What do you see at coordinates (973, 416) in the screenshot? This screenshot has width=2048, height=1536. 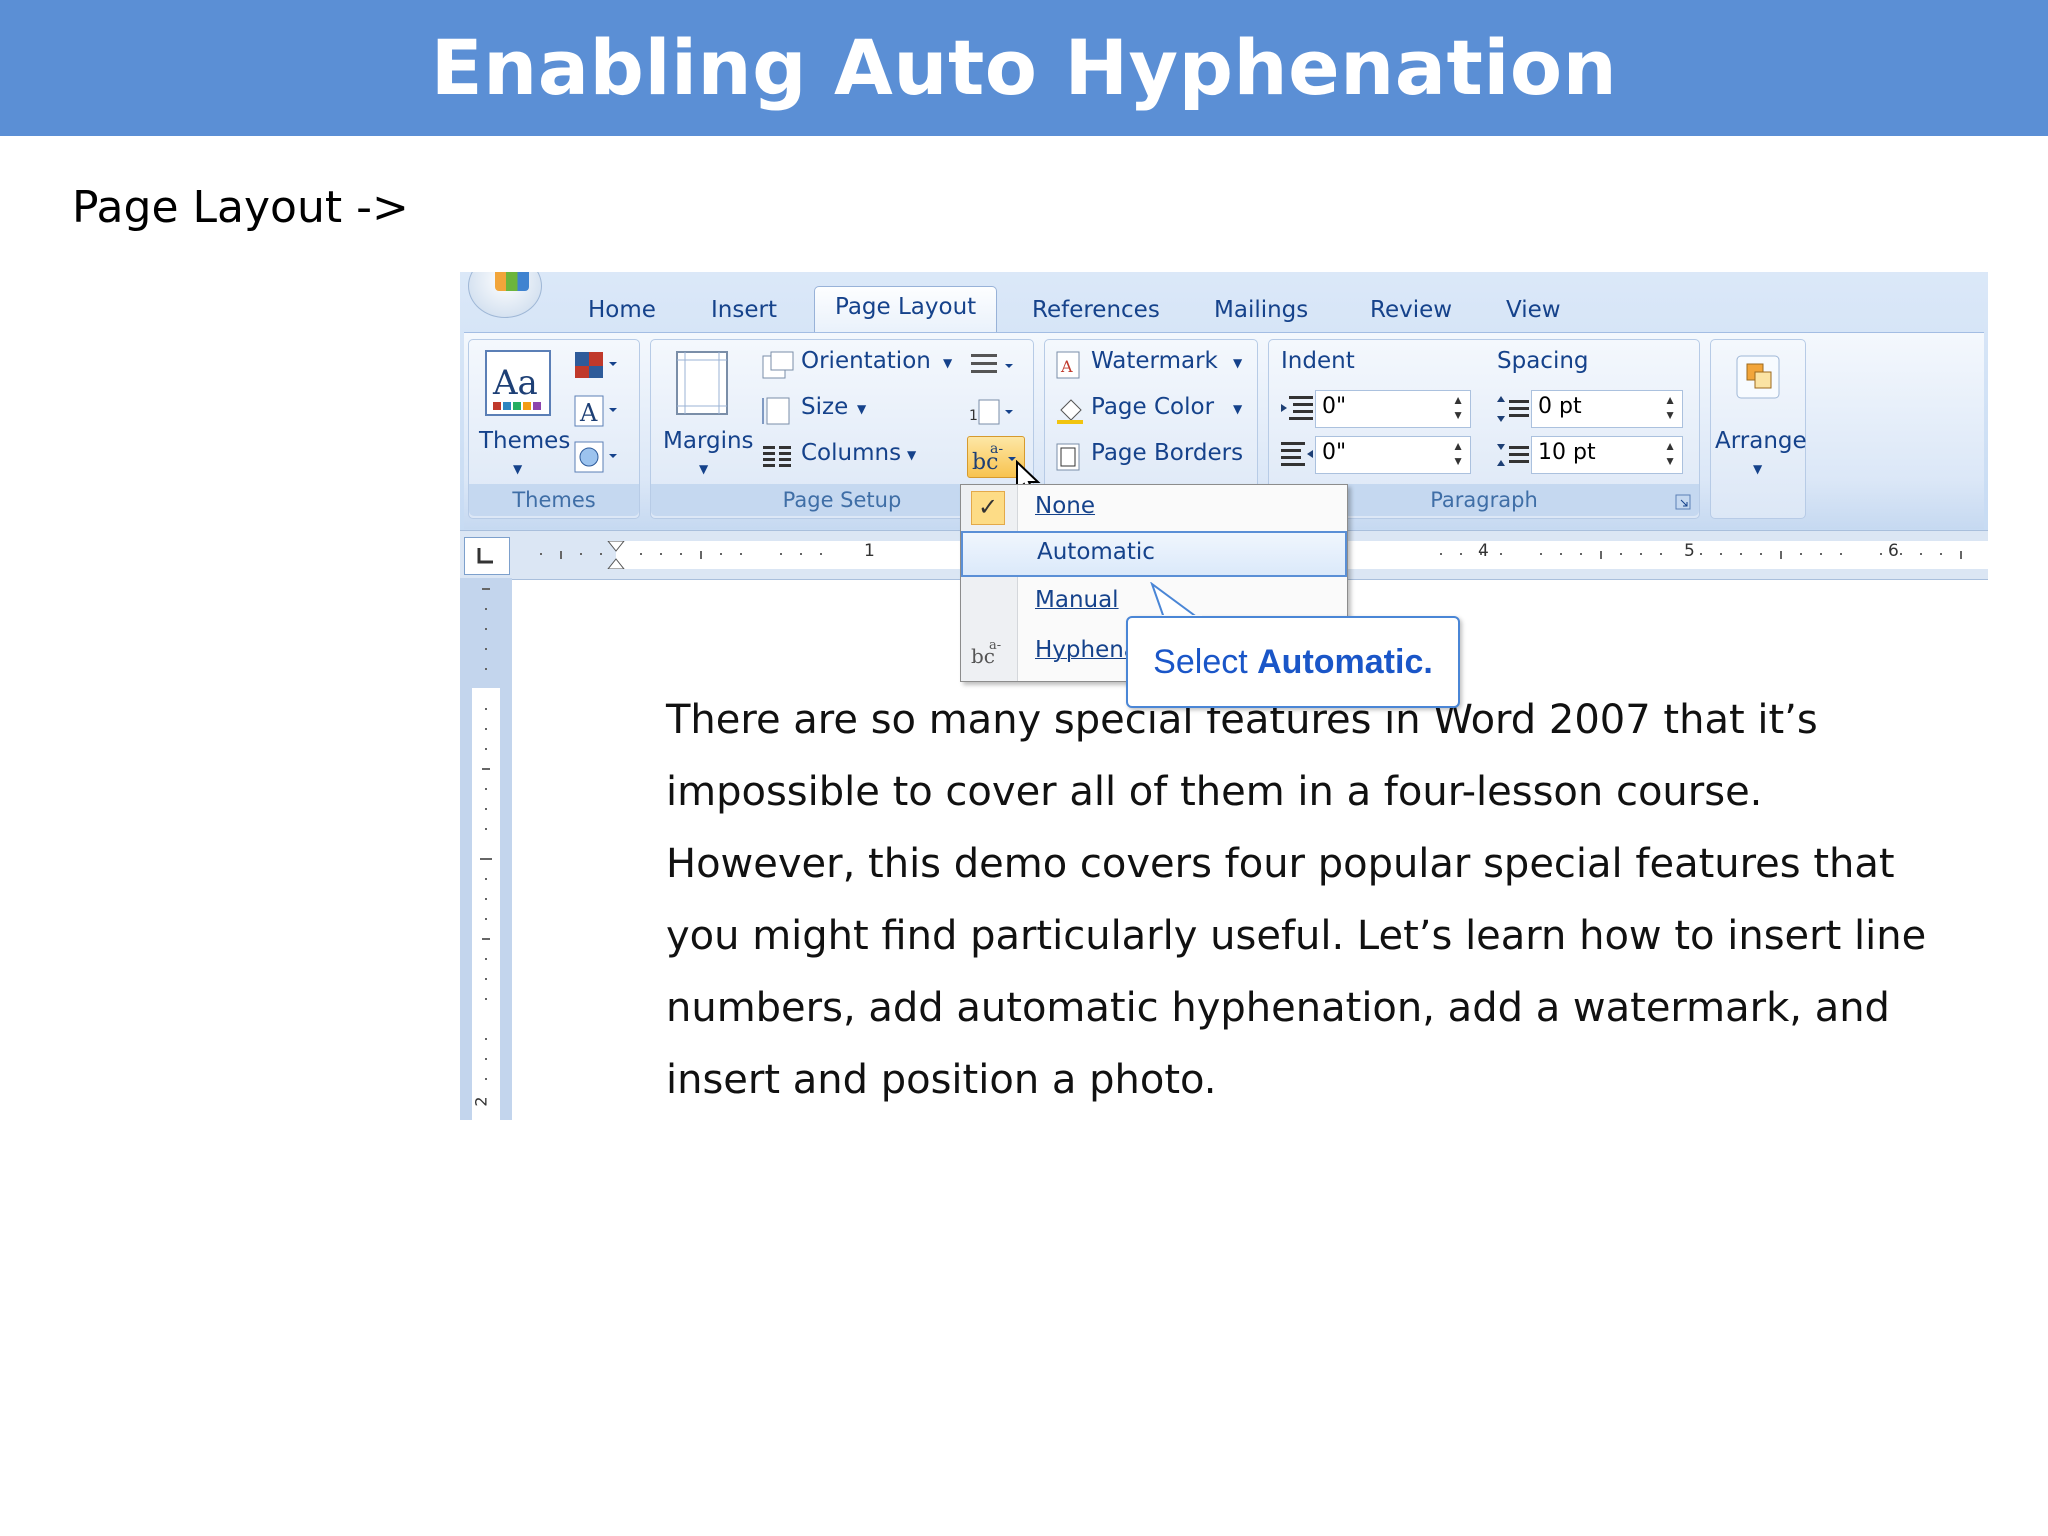 I see `svg-text: 1` at bounding box center [973, 416].